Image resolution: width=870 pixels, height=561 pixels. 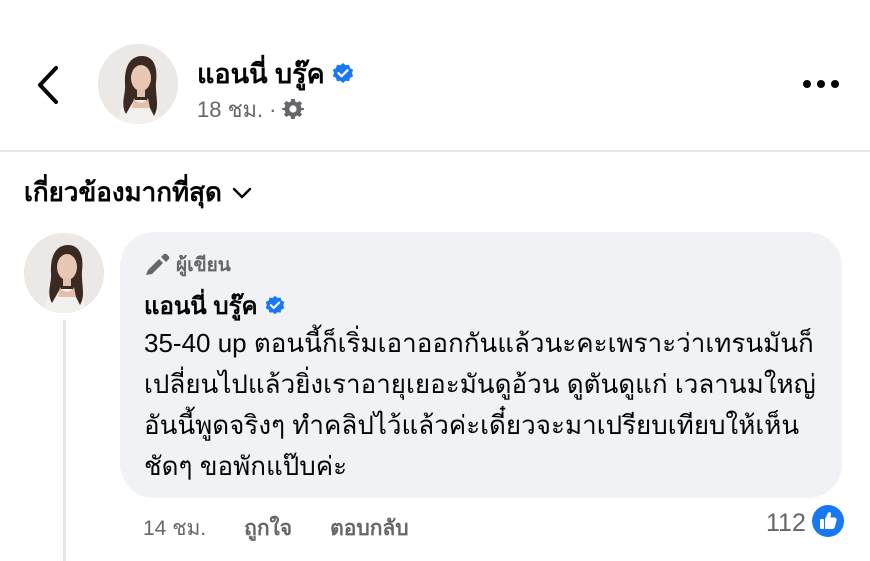 I want to click on header-divider, so click(x=435, y=151).